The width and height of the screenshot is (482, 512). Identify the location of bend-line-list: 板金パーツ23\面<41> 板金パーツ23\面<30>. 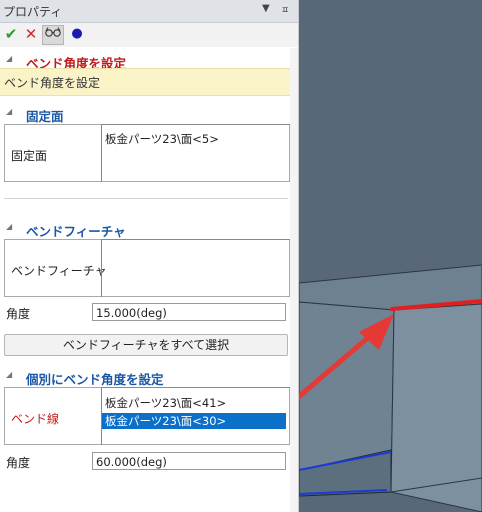
(195, 416).